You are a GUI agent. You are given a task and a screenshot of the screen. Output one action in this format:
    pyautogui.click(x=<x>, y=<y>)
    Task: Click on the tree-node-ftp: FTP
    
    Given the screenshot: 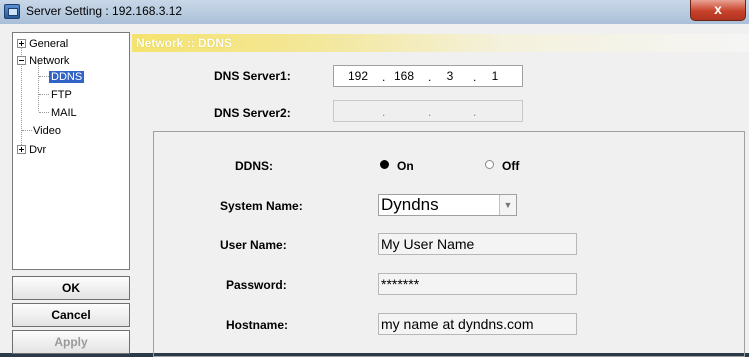 What is the action you would take?
    pyautogui.click(x=61, y=95)
    